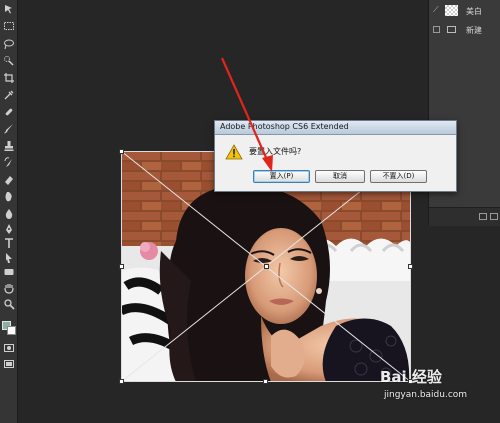  Describe the element at coordinates (121, 381) in the screenshot. I see `transform-handle-bottom-left` at that location.